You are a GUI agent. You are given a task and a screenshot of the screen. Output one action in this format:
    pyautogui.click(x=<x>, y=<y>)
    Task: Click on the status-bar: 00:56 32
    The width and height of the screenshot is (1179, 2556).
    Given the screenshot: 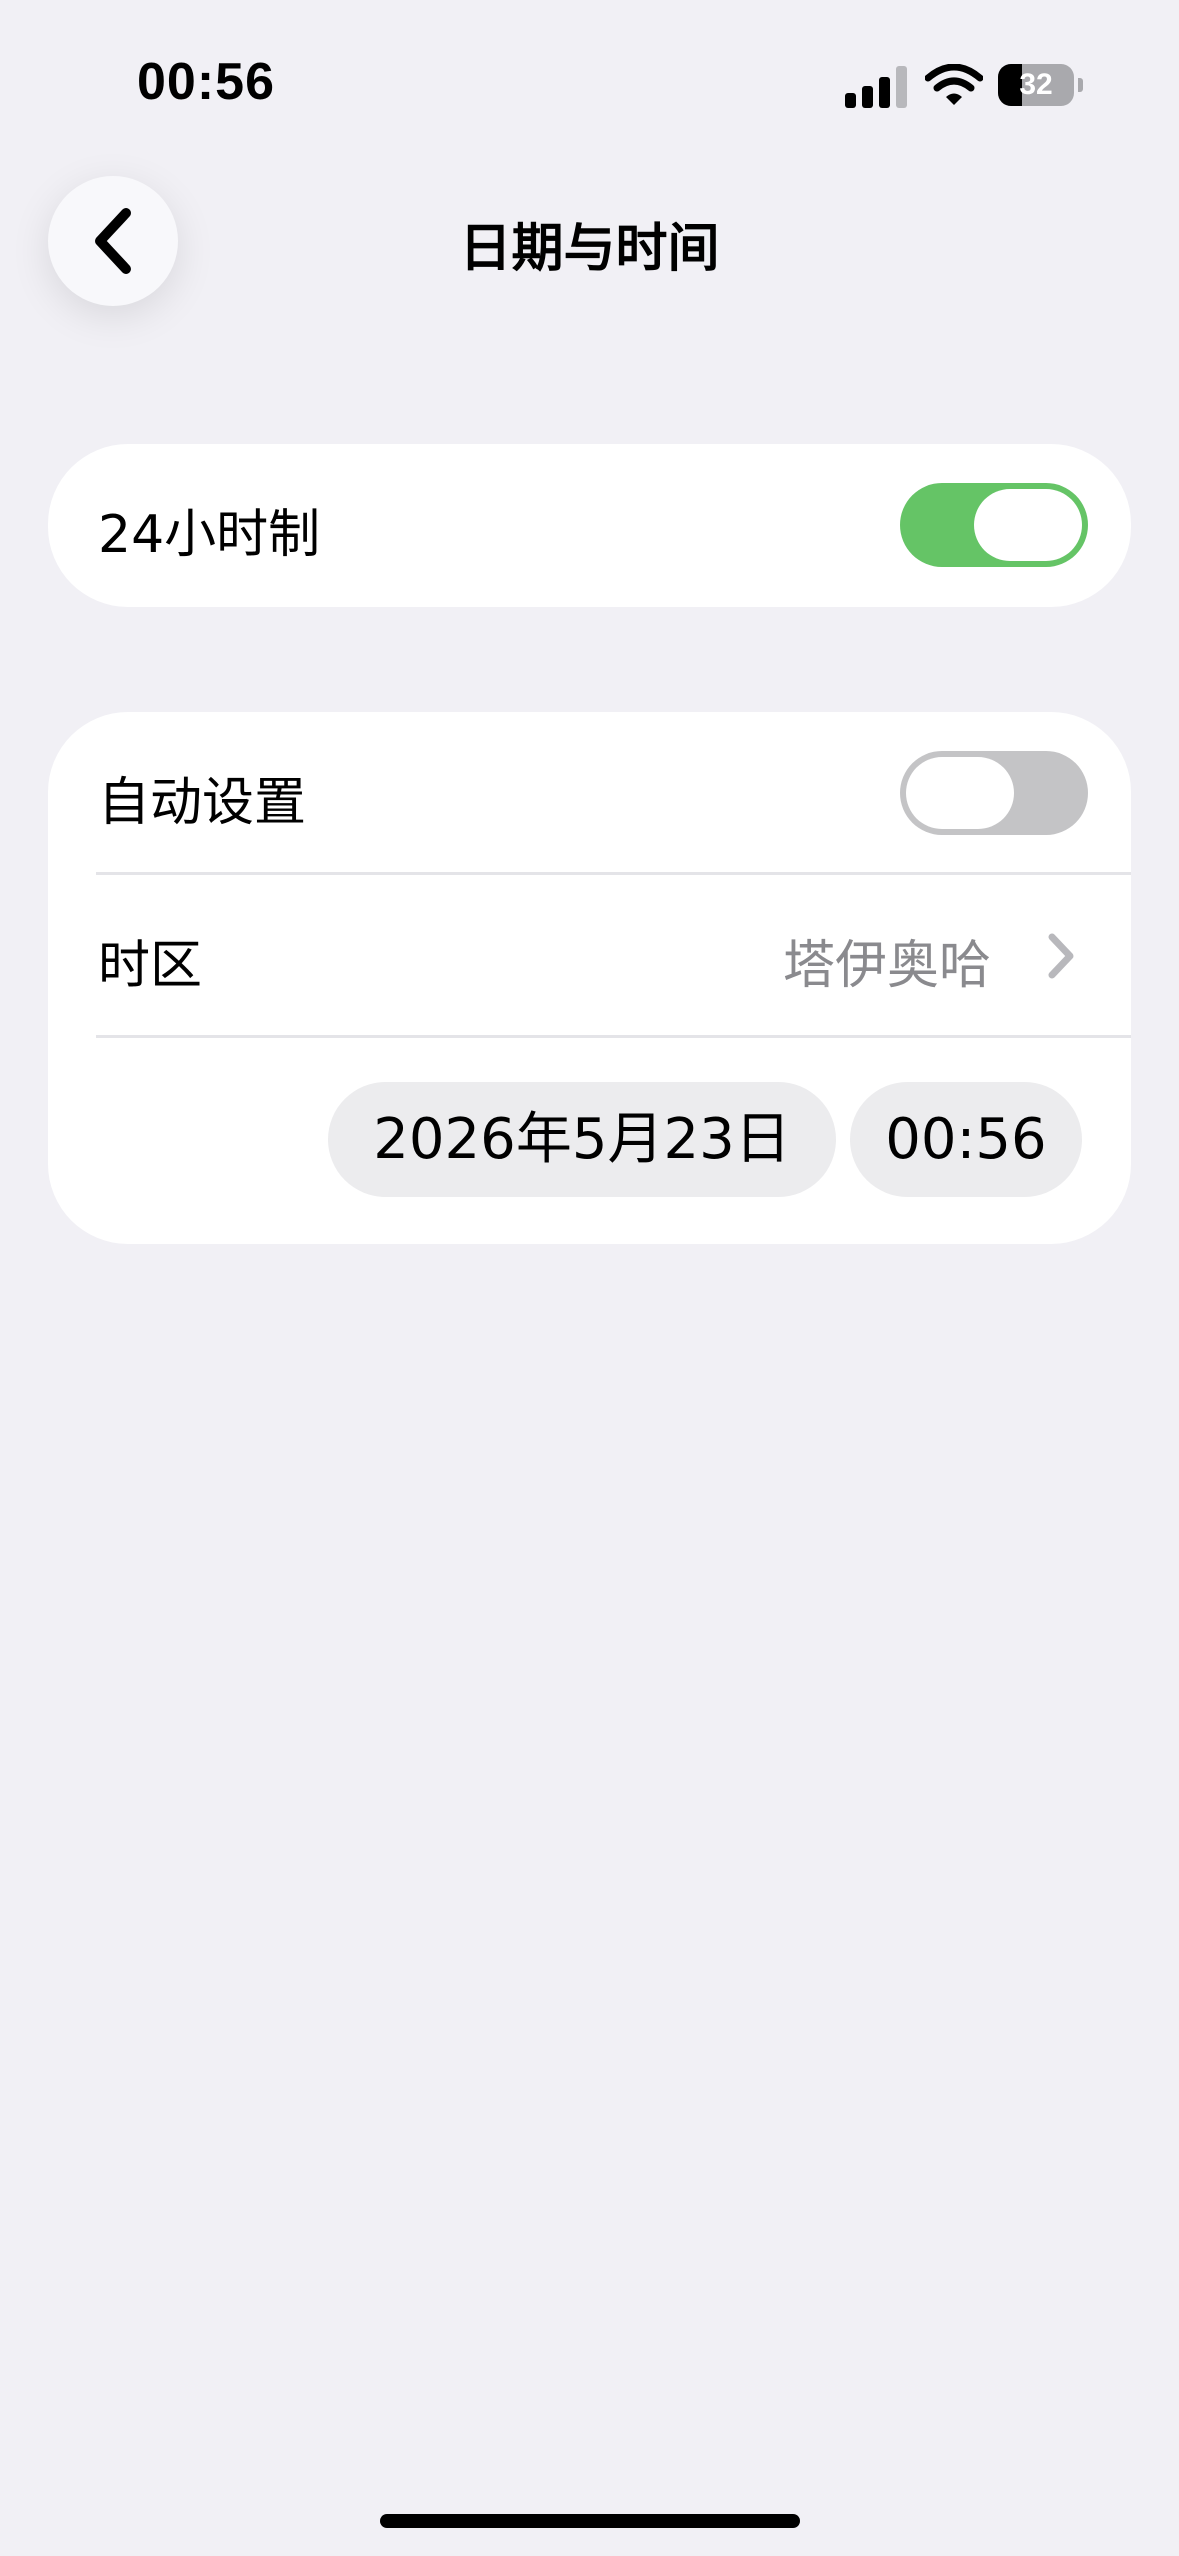 What is the action you would take?
    pyautogui.click(x=589, y=80)
    